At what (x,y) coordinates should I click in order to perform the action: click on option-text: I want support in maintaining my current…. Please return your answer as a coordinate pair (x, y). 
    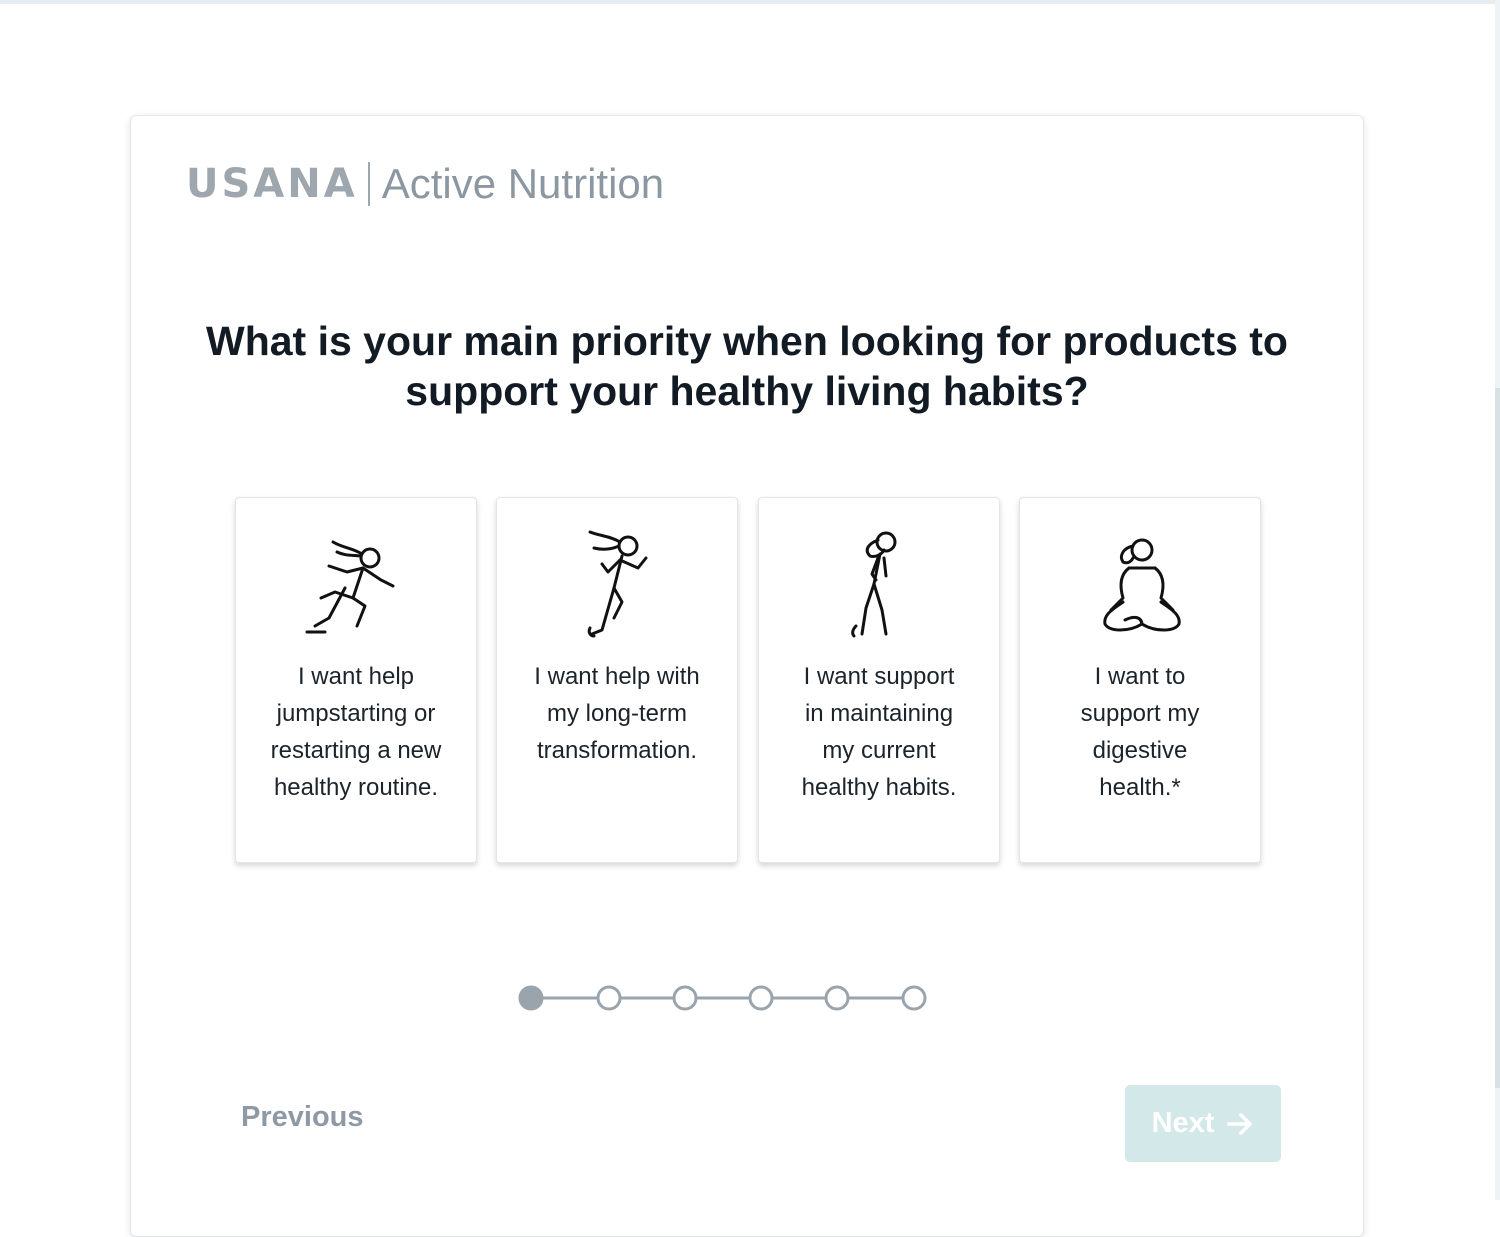
    Looking at the image, I should click on (879, 732).